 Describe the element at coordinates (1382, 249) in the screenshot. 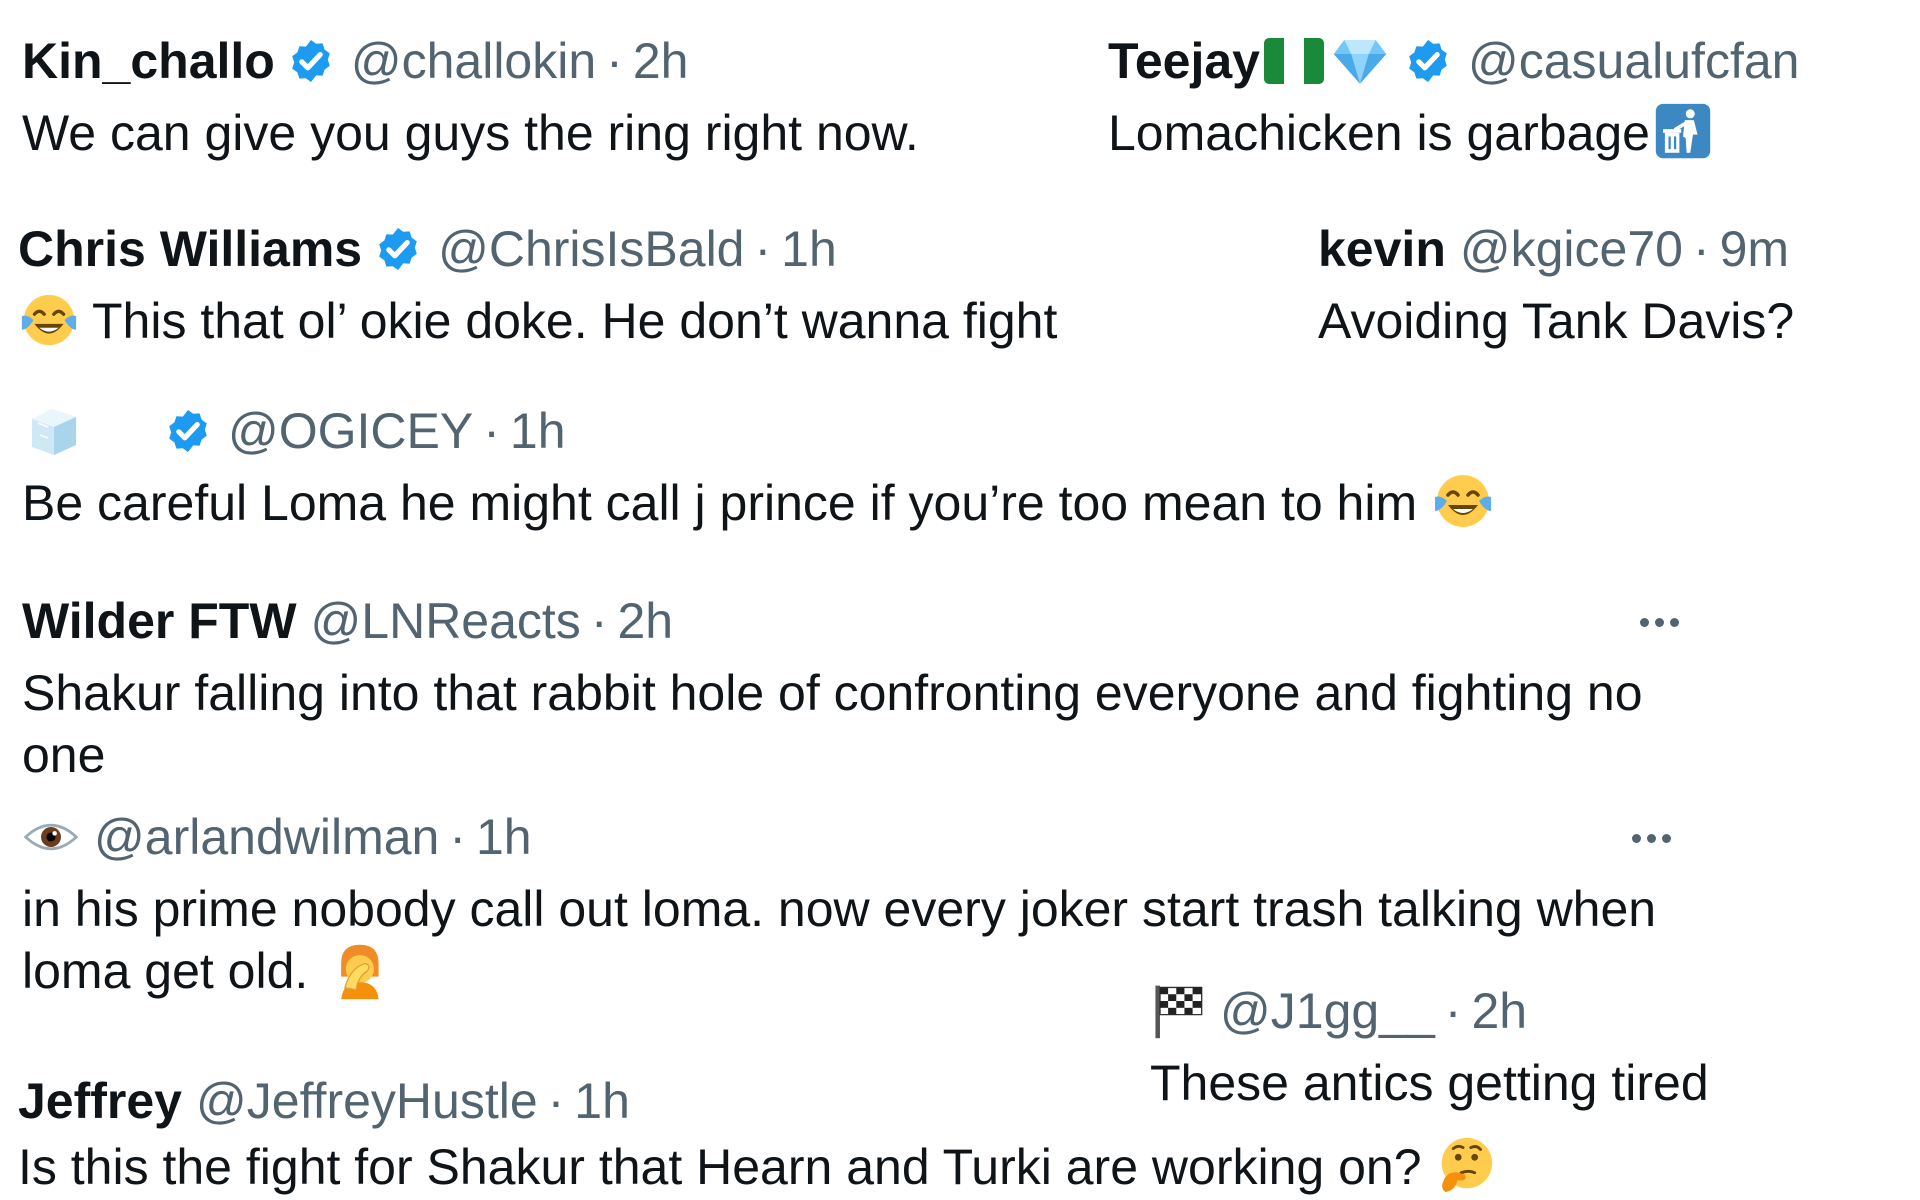

I see `display-name: kevin` at that location.